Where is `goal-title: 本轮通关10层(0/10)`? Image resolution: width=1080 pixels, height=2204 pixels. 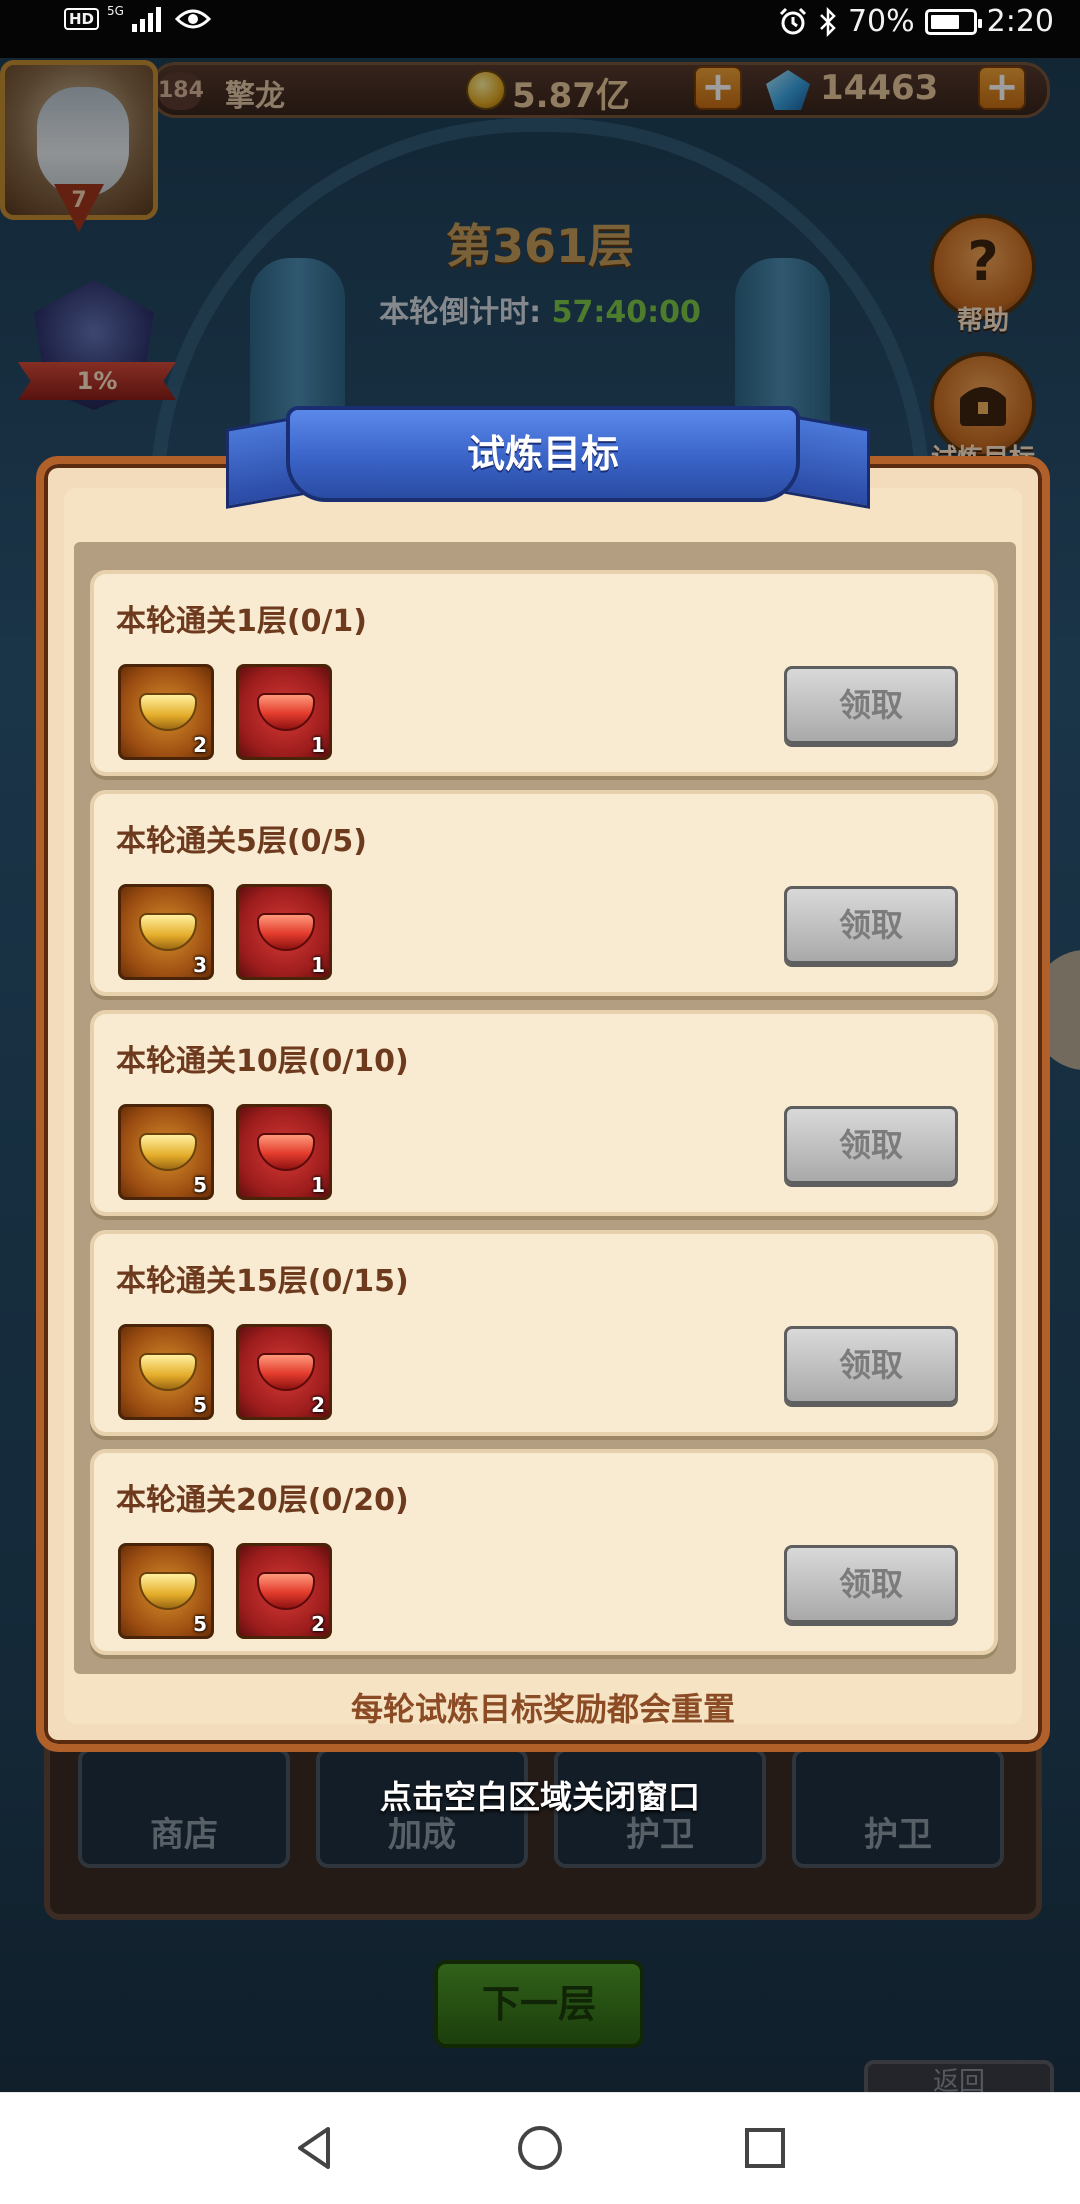 goal-title: 本轮通关10层(0/10) is located at coordinates (262, 1061).